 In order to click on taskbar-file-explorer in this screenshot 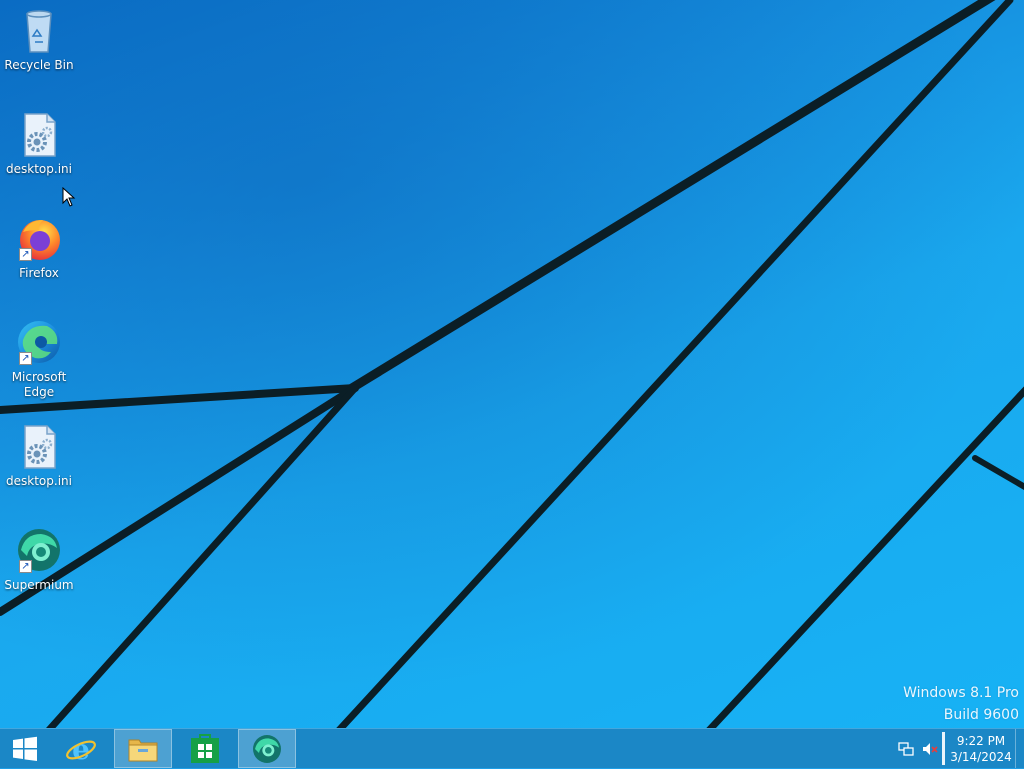, I will do `click(143, 748)`.